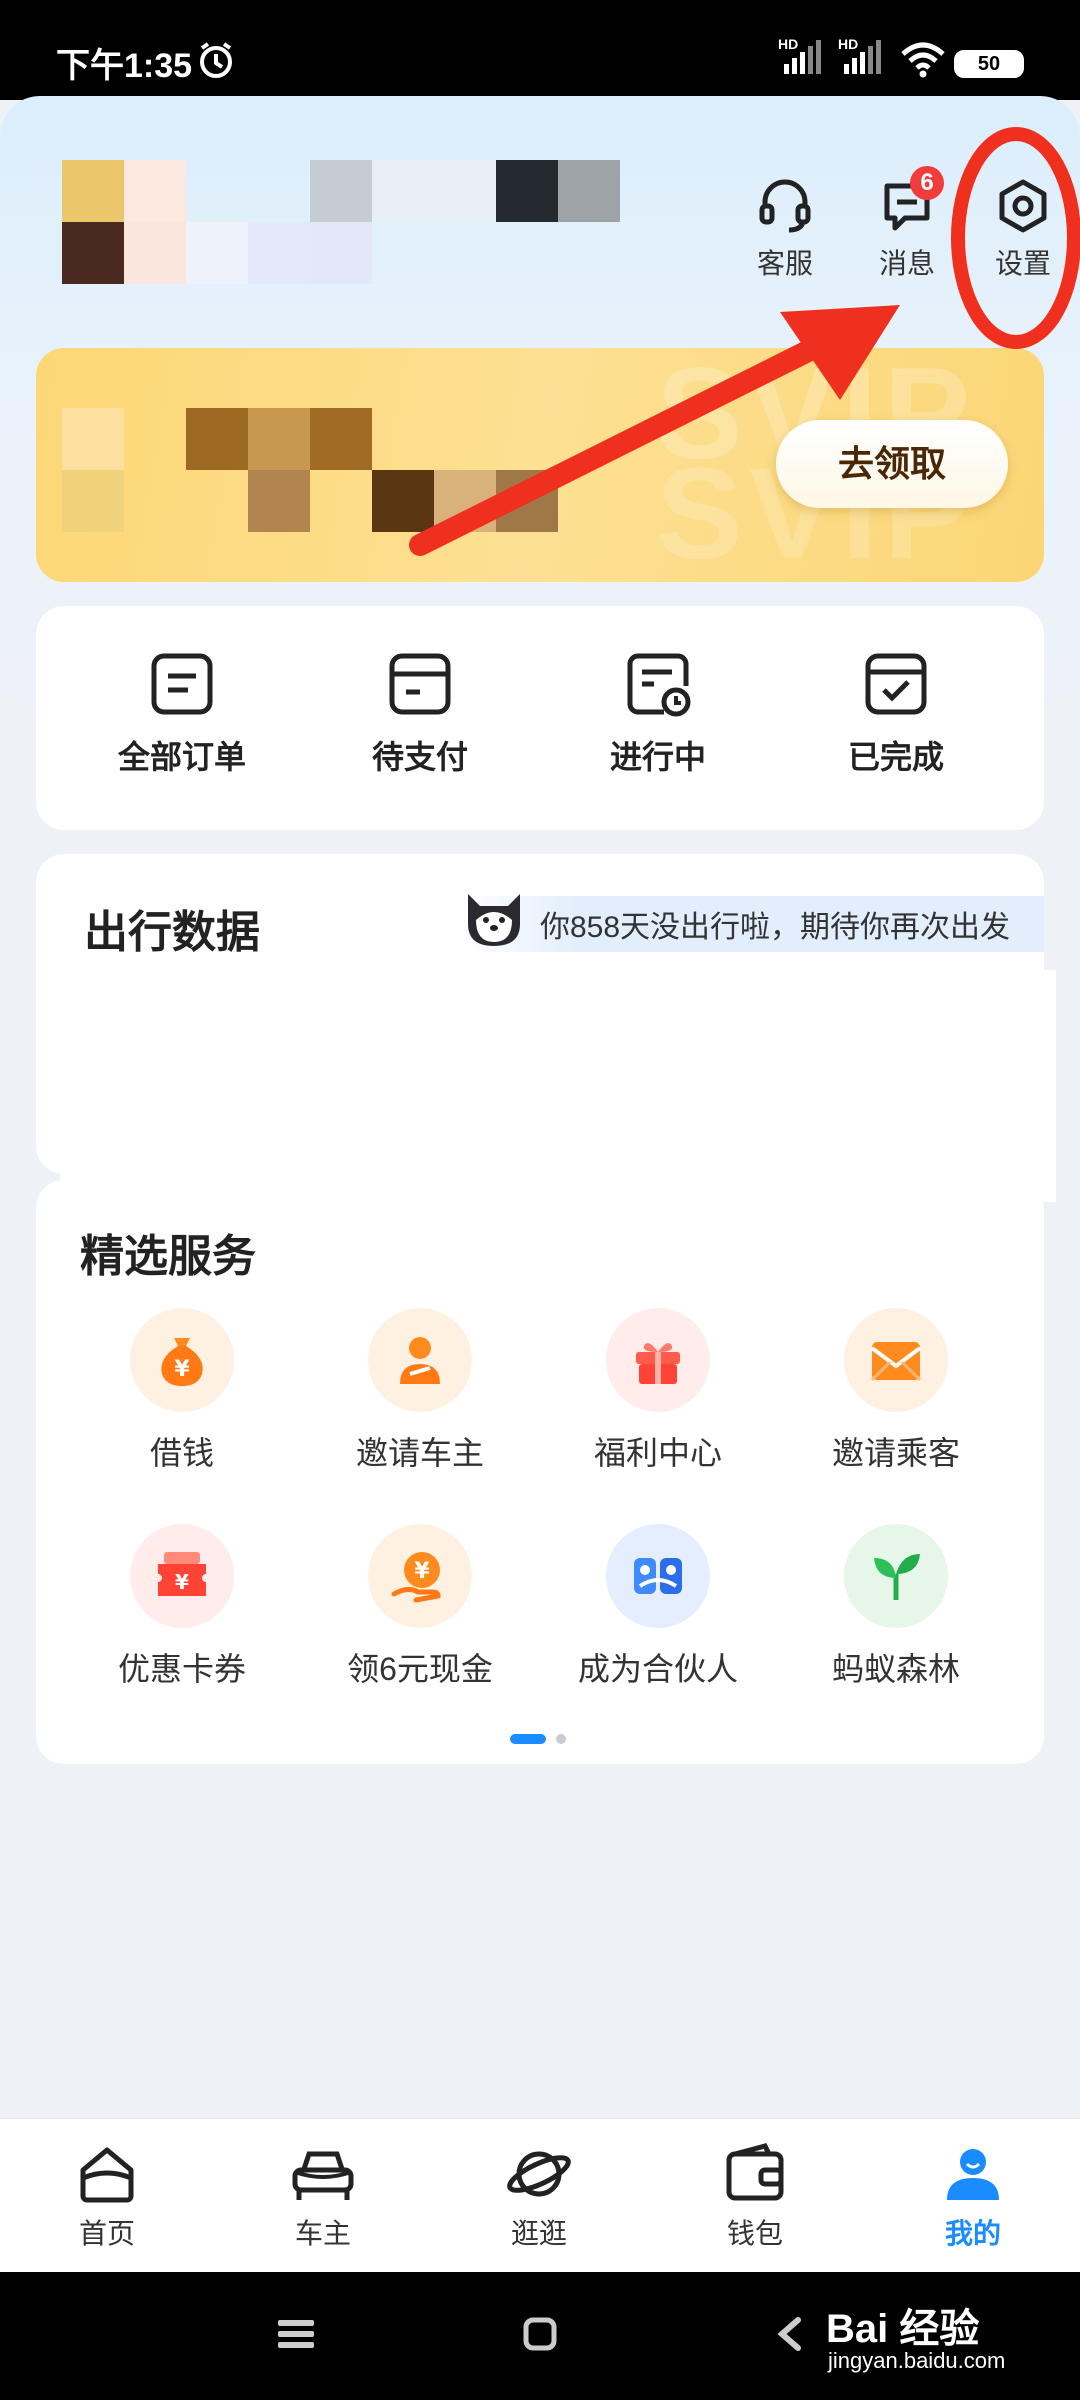 This screenshot has height=2400, width=1080. Describe the element at coordinates (181, 1453) in the screenshot. I see `service-label: 借钱` at that location.